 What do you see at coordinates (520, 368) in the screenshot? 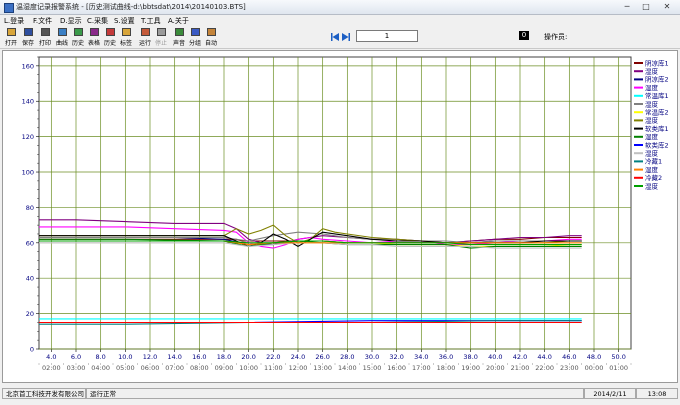
I see `time-tick-label: 21:00` at bounding box center [520, 368].